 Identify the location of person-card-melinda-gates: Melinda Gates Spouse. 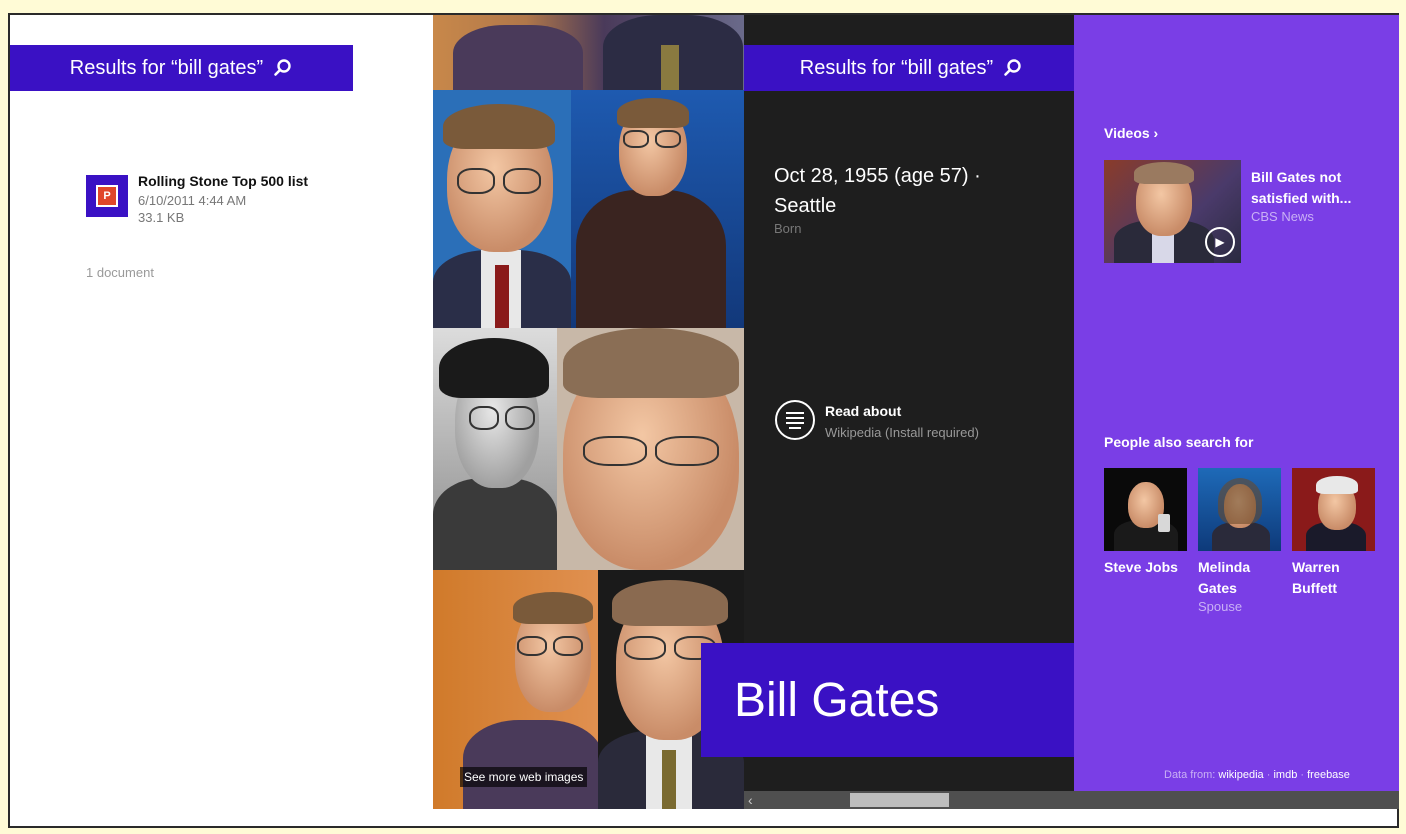
(1239, 541).